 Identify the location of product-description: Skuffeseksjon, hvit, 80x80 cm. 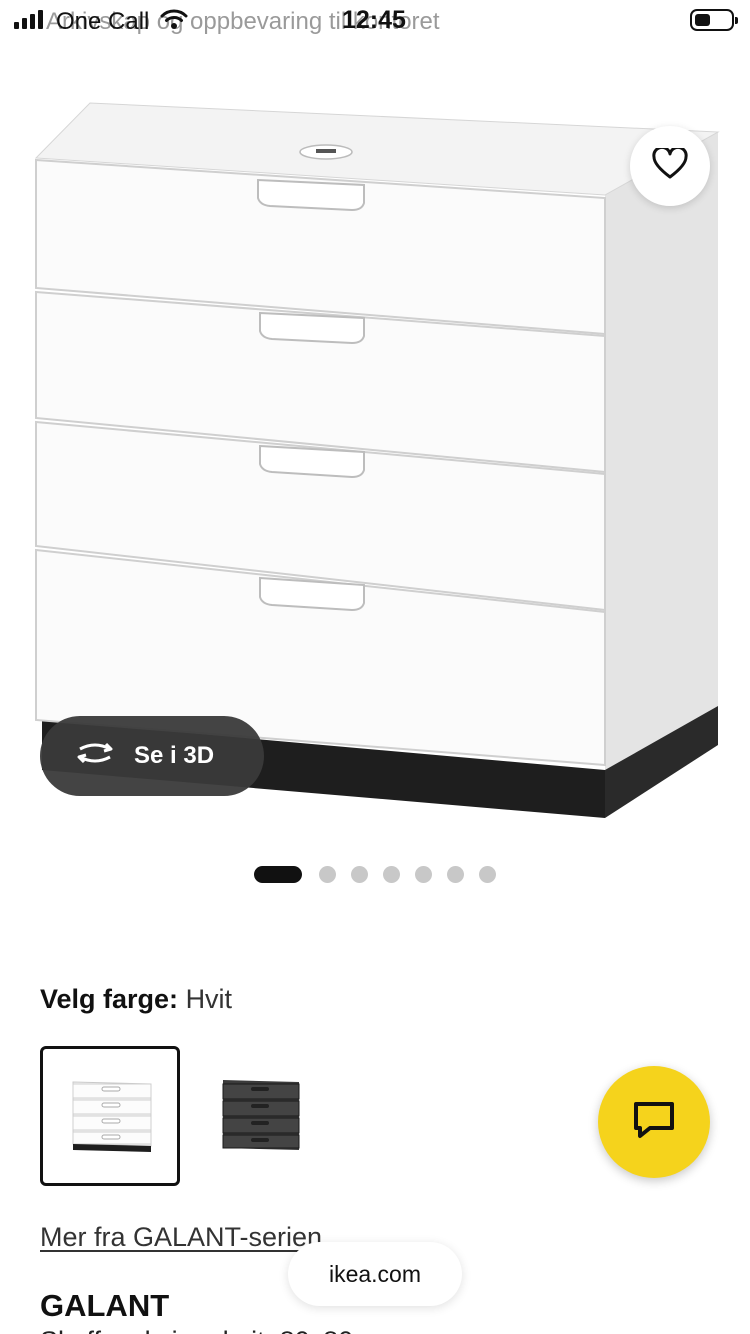
(218, 1330).